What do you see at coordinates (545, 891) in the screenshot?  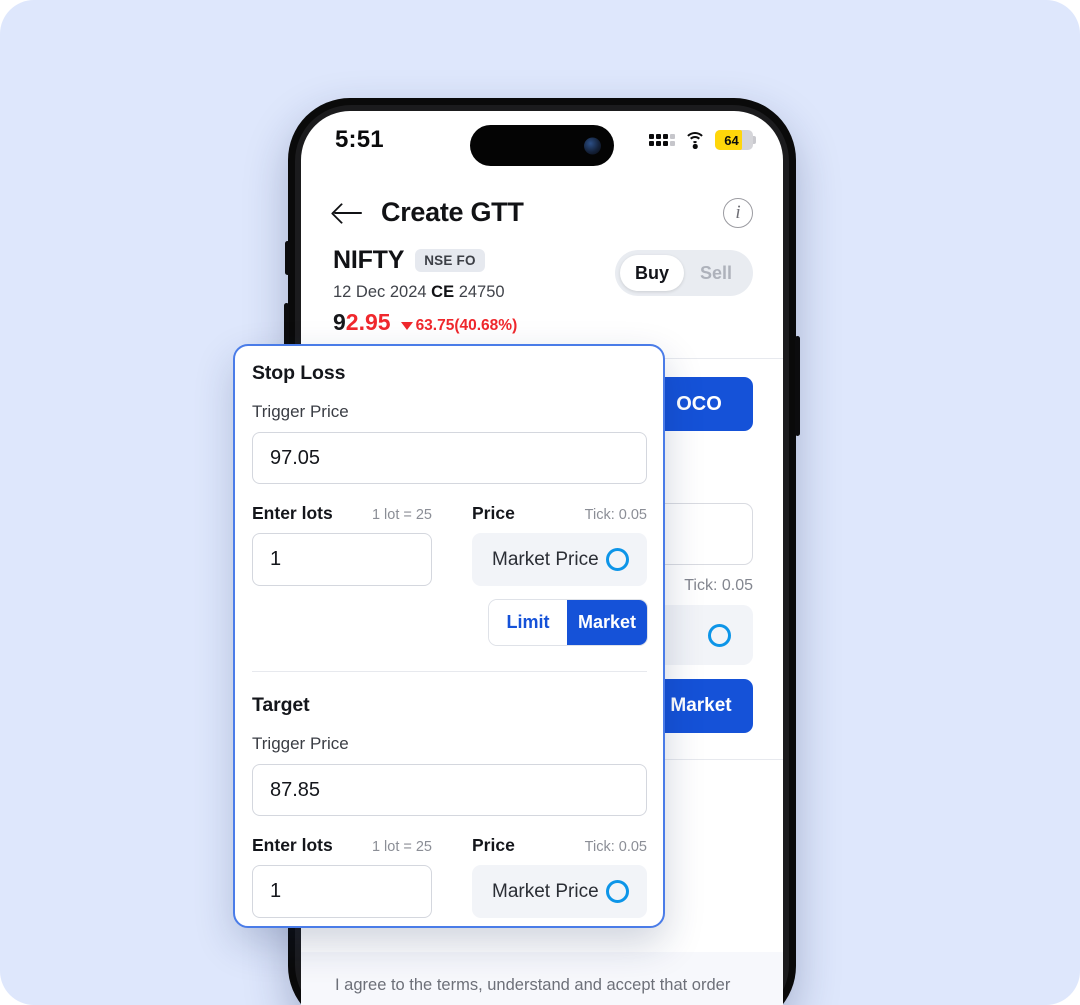 I see `target-market-price-label: Market Price` at bounding box center [545, 891].